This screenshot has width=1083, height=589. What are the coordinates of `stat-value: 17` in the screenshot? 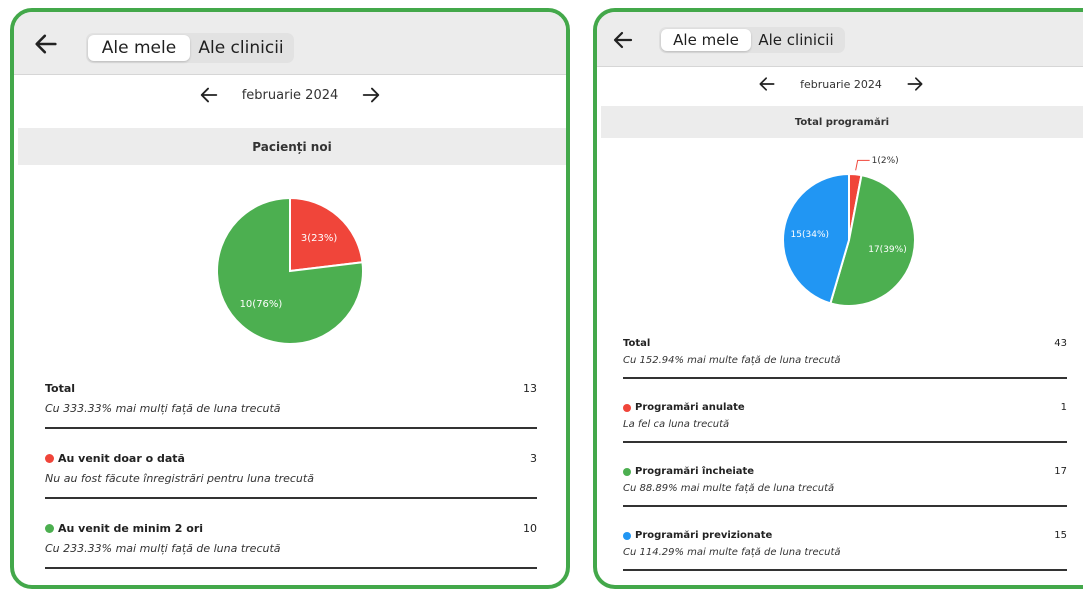 It's located at (1060, 471).